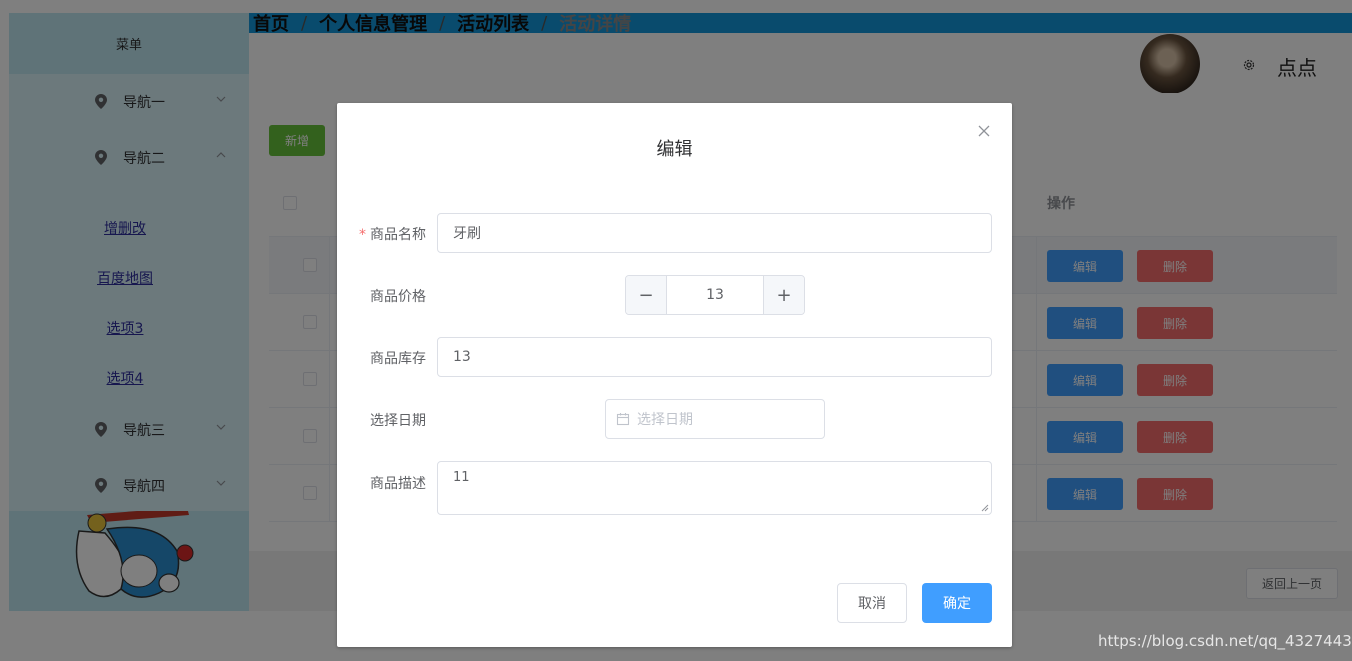  I want to click on dialog-title: 编辑, so click(674, 149).